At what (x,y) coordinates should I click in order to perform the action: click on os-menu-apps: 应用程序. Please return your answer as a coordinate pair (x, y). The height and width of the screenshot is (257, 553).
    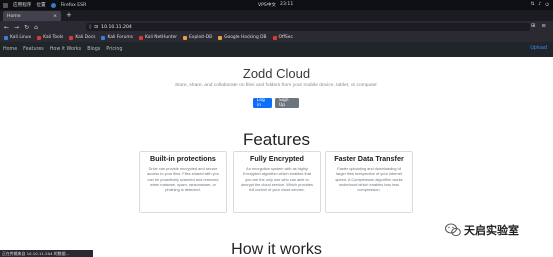
    Looking at the image, I should click on (22, 5).